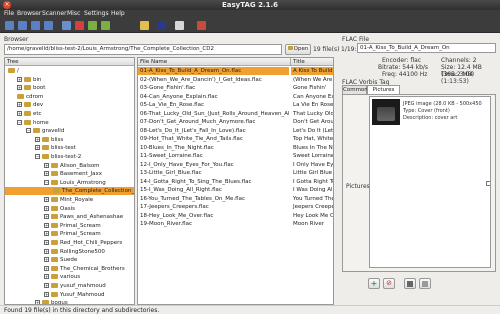  Describe the element at coordinates (214, 62) in the screenshot. I see `file-name-header: File Name` at that location.